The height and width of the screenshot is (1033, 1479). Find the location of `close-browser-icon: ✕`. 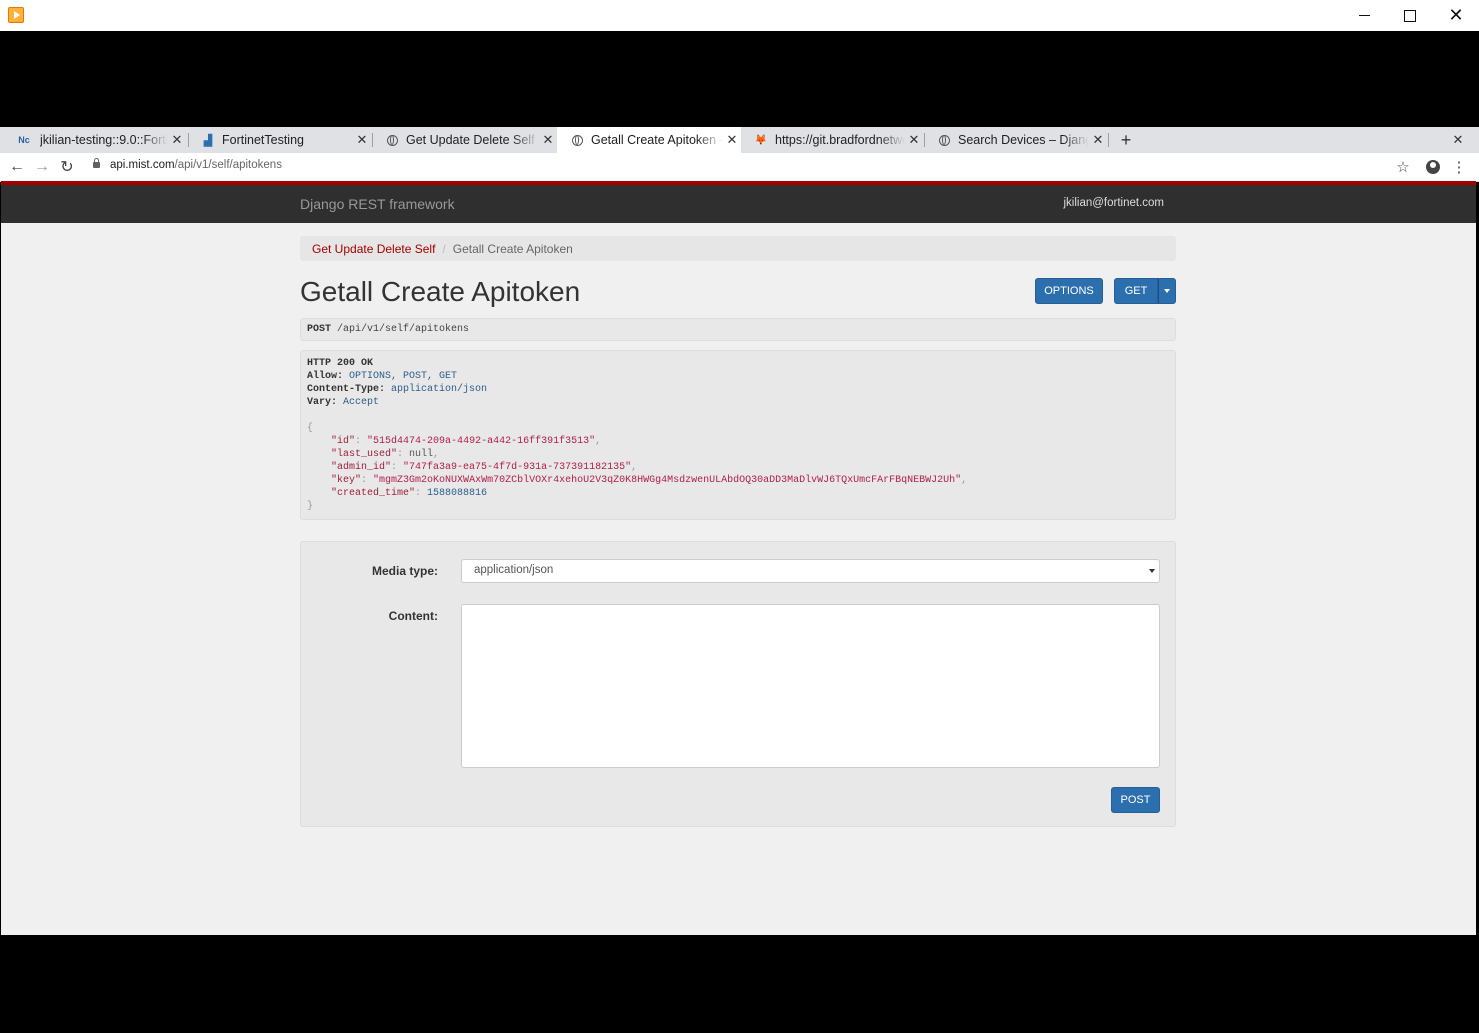

close-browser-icon: ✕ is located at coordinates (1458, 140).